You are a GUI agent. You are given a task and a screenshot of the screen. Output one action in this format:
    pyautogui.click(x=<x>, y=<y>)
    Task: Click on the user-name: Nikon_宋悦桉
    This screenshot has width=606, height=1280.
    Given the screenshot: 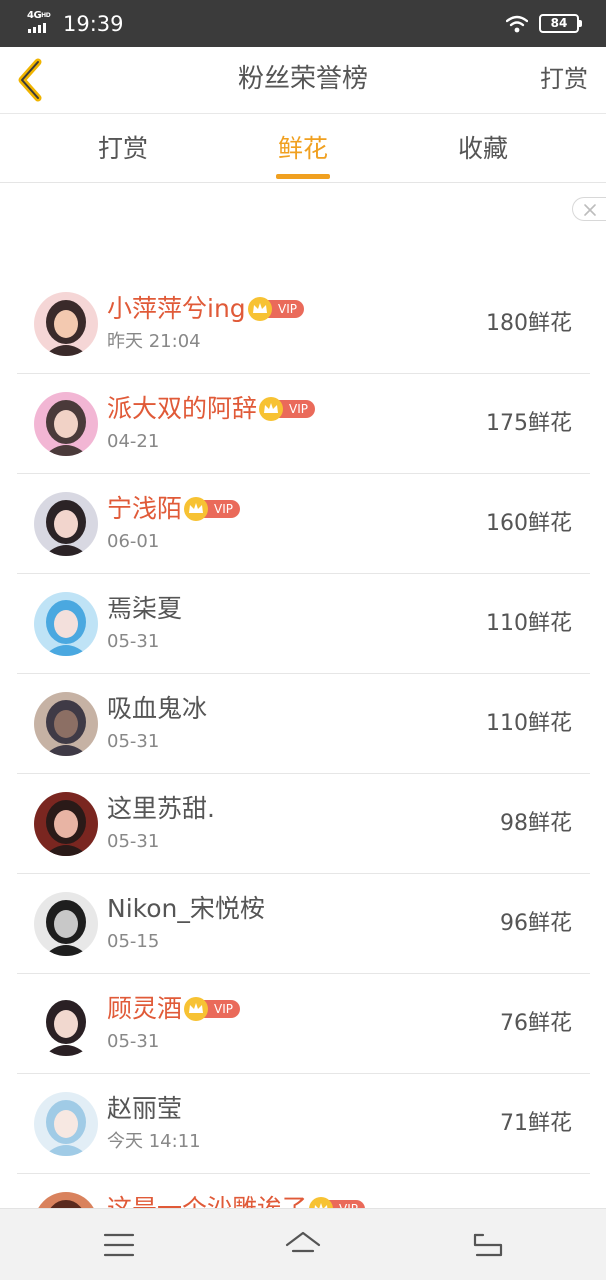 What is the action you would take?
    pyautogui.click(x=186, y=909)
    